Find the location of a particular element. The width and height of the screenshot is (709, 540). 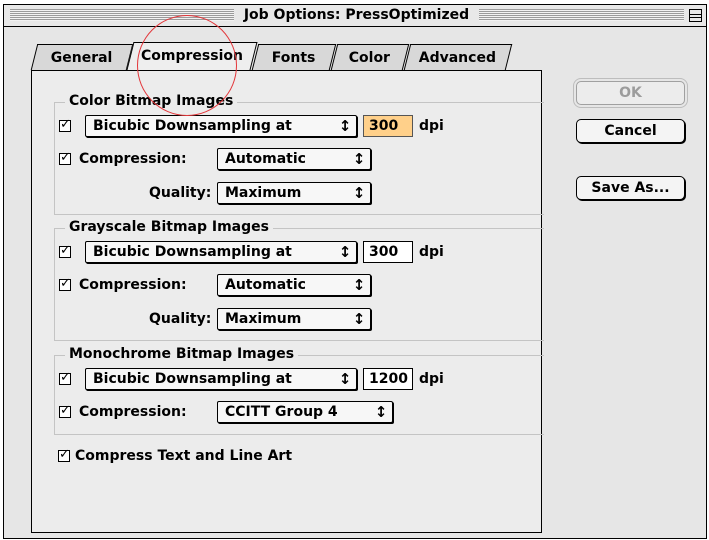

mono-compression-popup: CCITT Group 4 ↕ is located at coordinates (305, 412).